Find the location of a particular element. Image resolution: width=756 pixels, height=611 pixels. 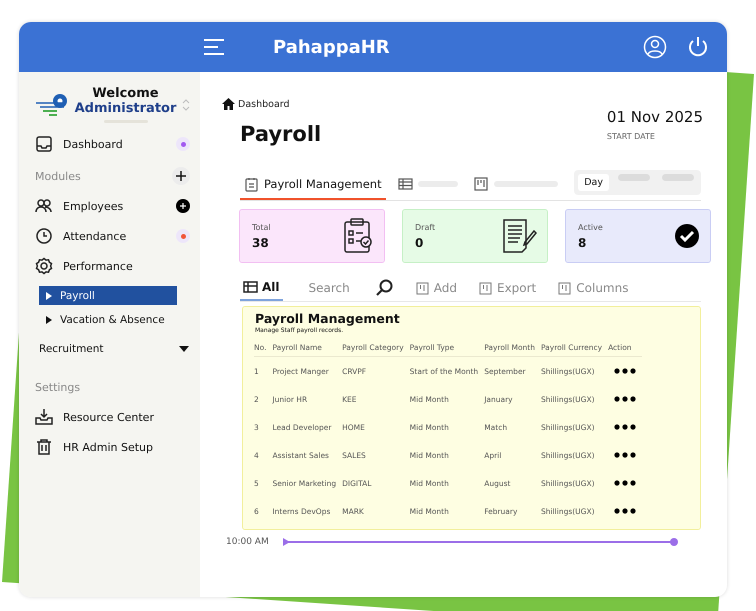

sidebar-item: Resource Center is located at coordinates (112, 417).